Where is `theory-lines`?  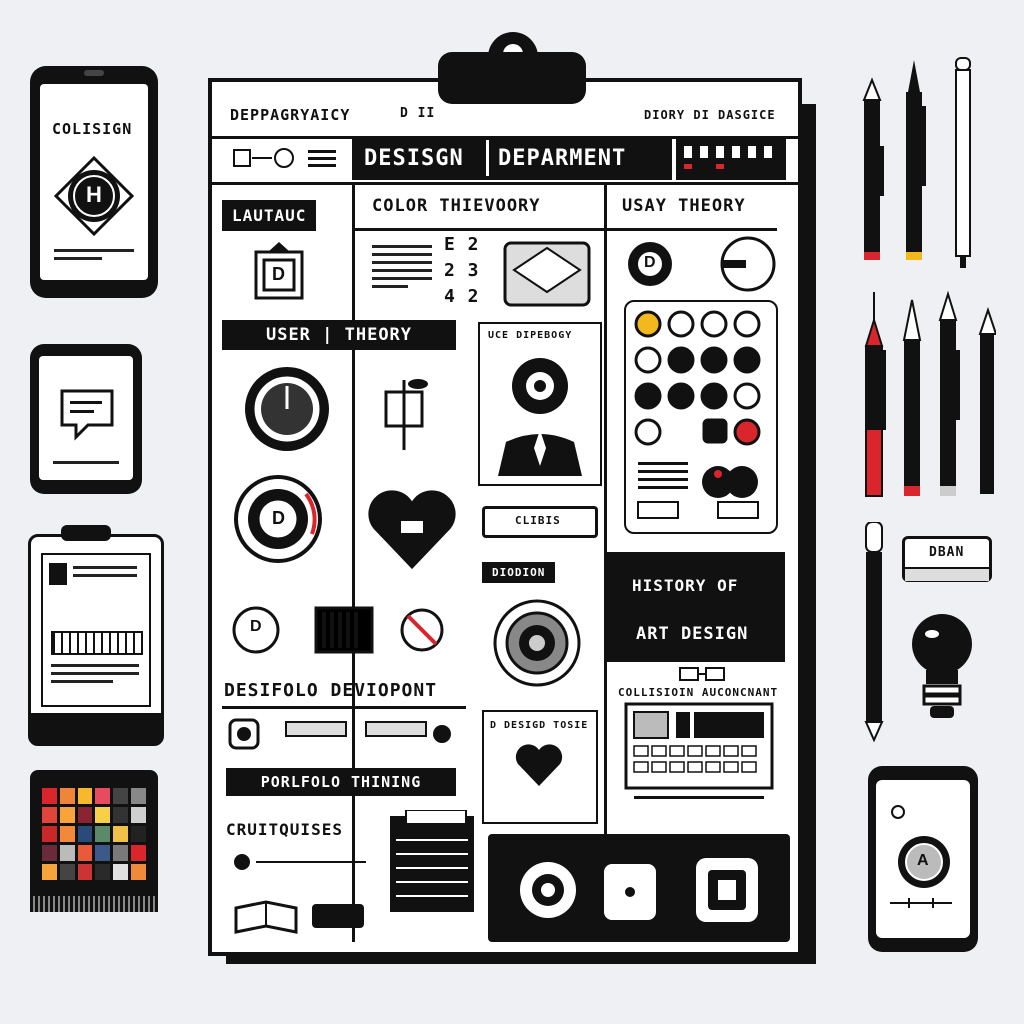
theory-lines is located at coordinates (402, 266).